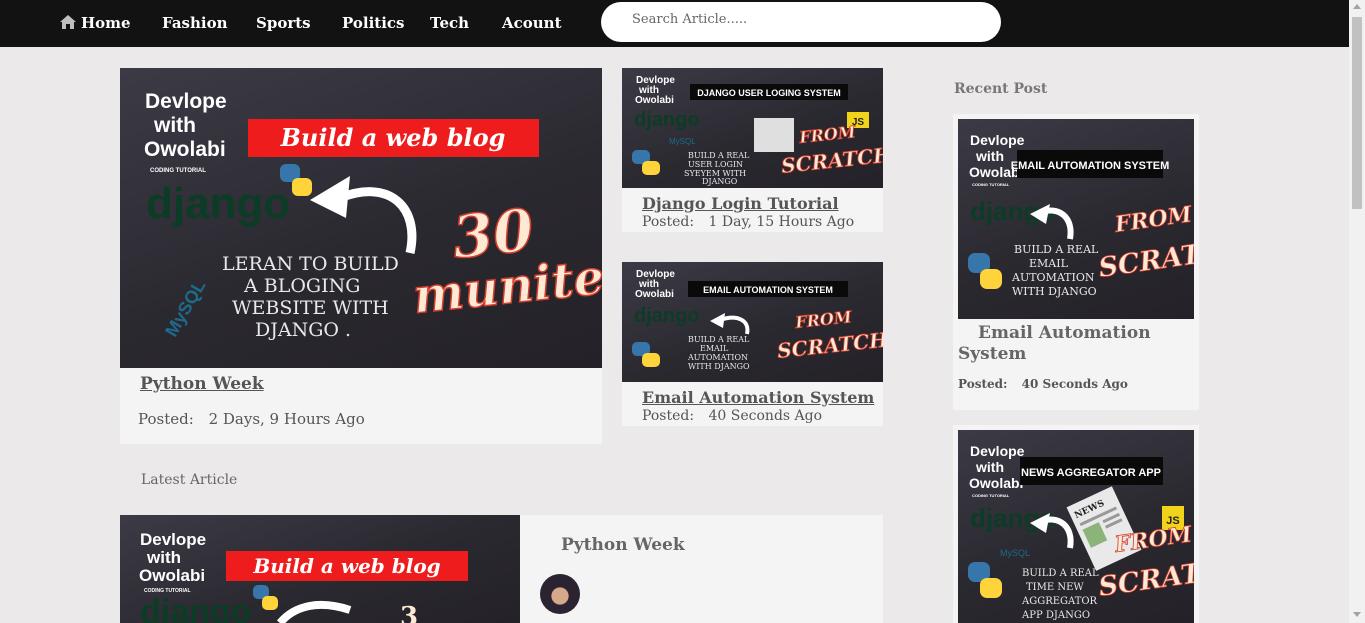 The image size is (1365, 623). Describe the element at coordinates (781, 222) in the screenshot. I see `posted-time: 1 Day, 15 Hours Ago` at that location.